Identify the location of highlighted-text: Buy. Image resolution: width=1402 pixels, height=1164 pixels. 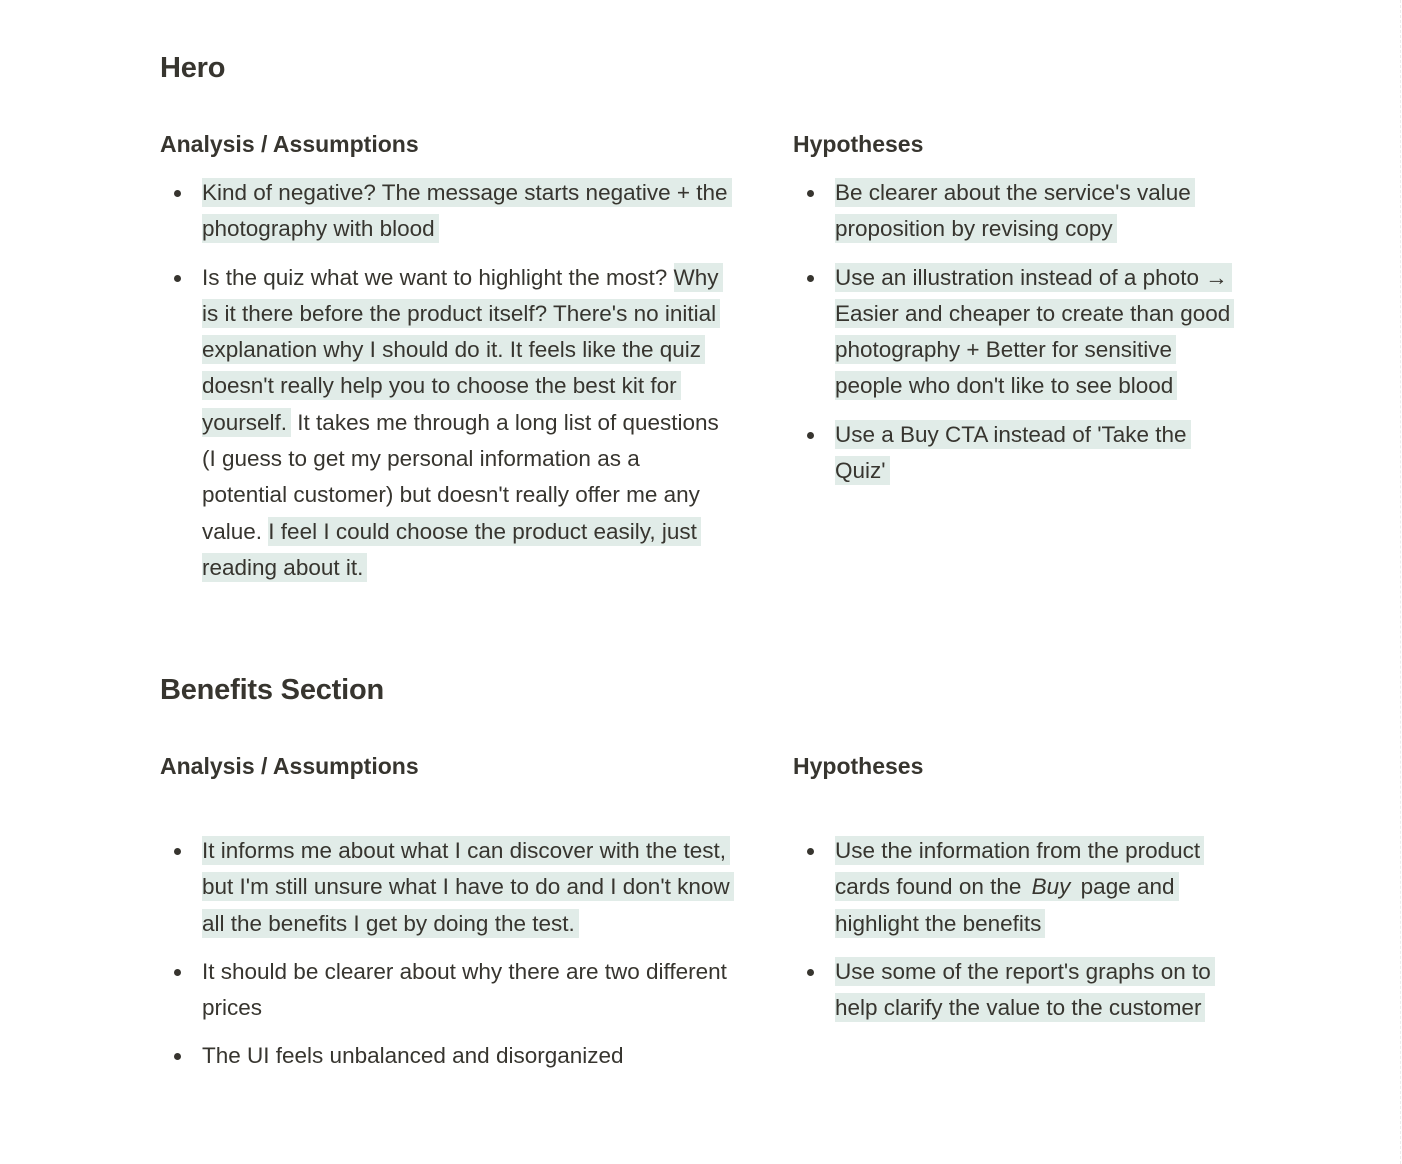
(1053, 887).